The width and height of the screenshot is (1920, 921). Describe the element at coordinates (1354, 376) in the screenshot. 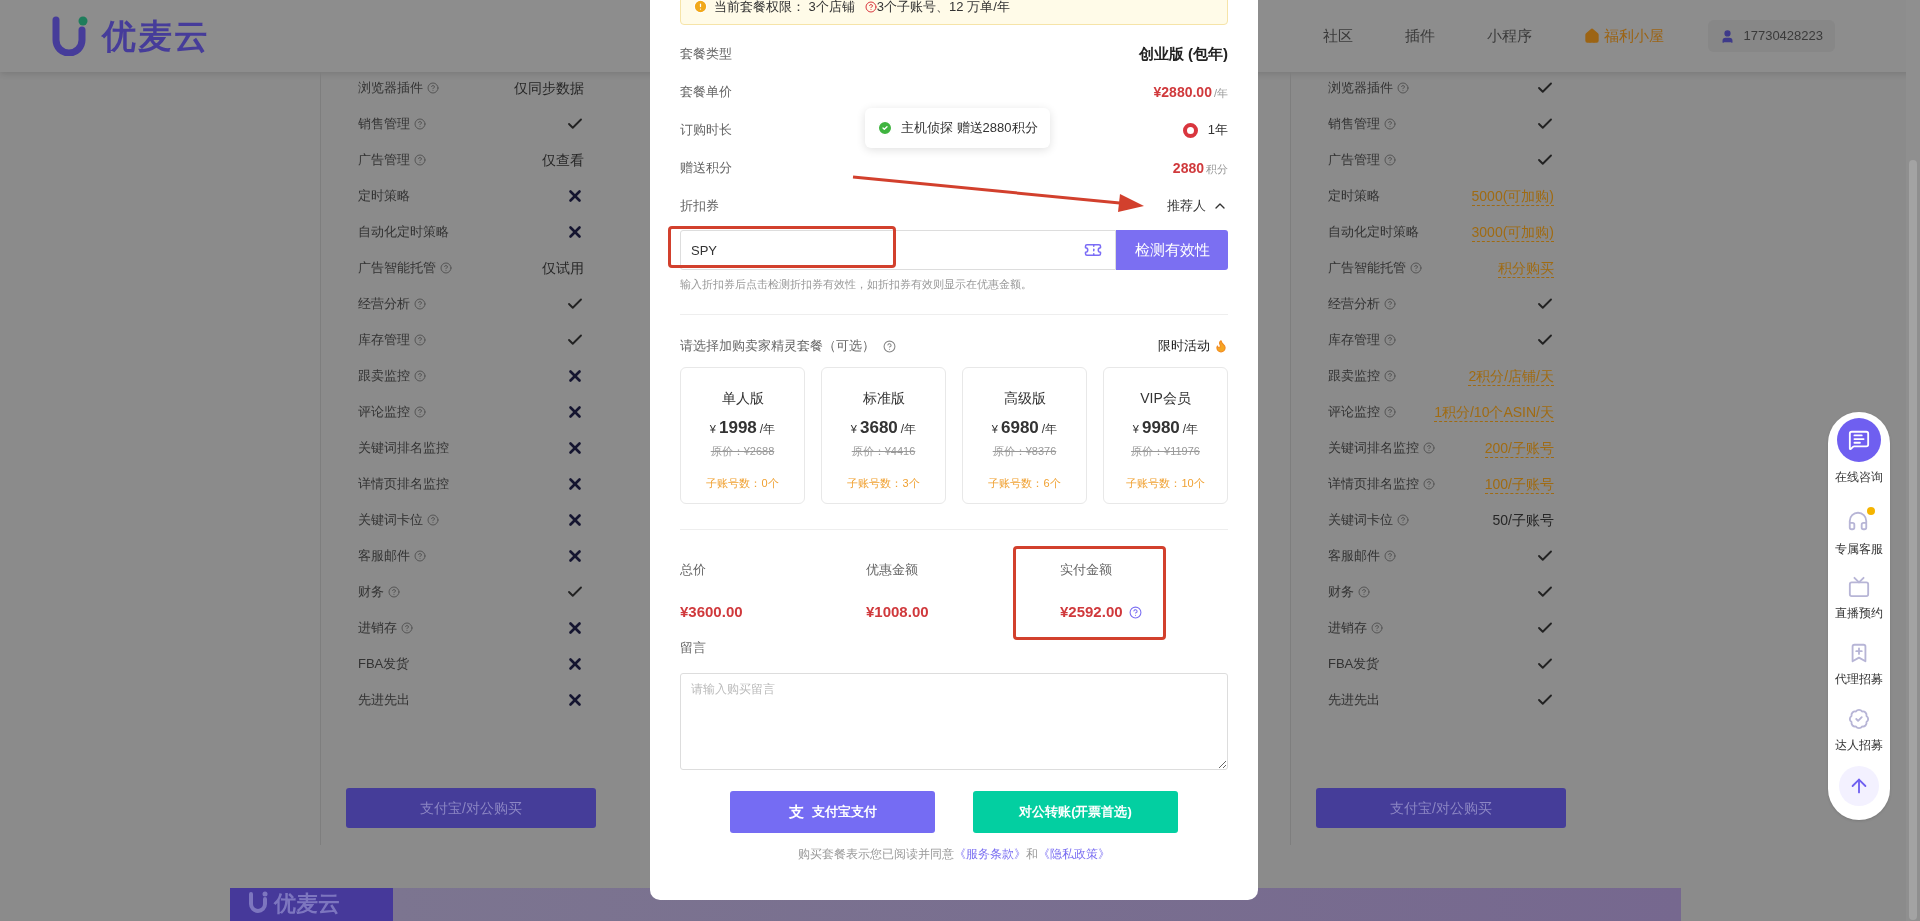

I see `feature-label: 跟卖监控` at that location.